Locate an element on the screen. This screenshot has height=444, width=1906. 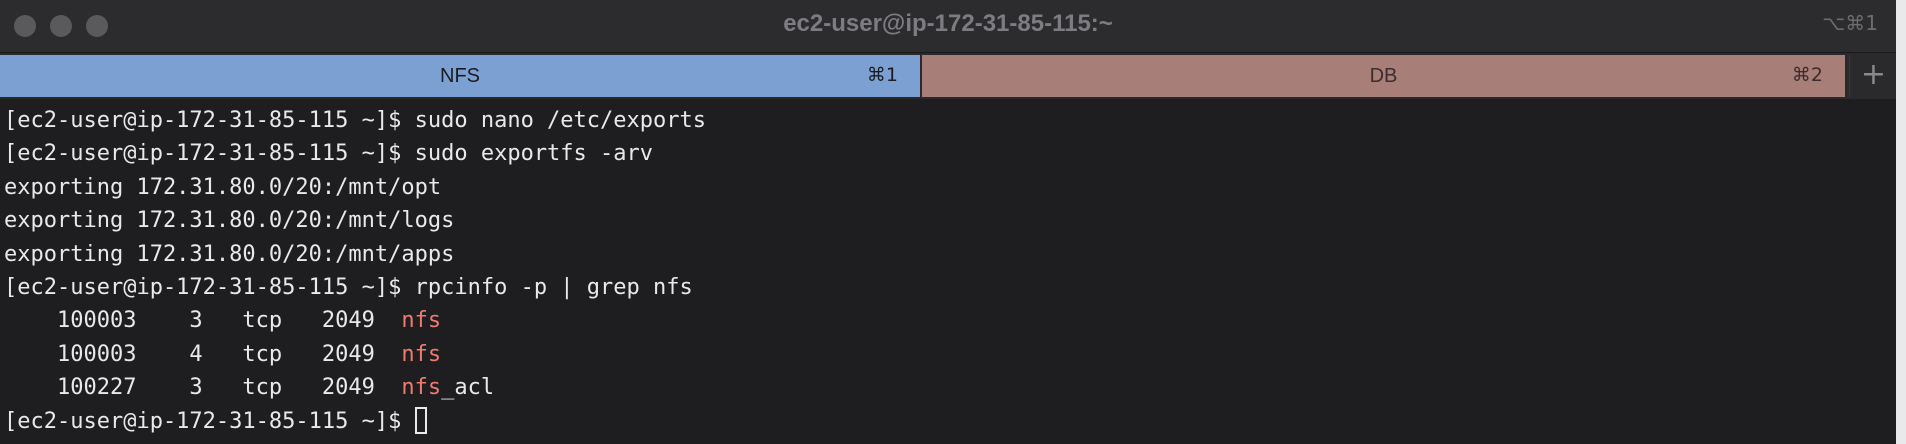
plus-icon: + is located at coordinates (1872, 76).